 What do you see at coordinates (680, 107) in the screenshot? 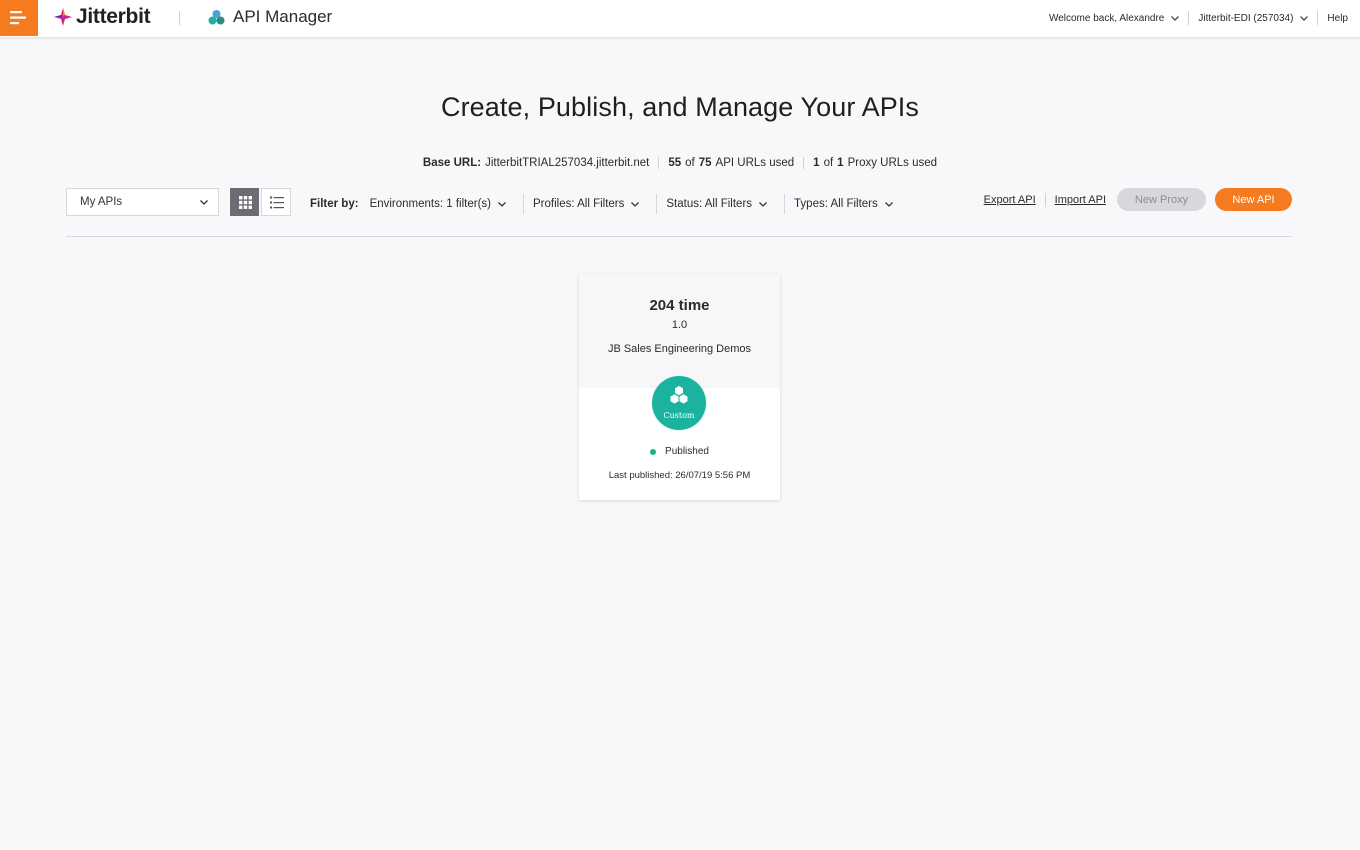
I see `page-title: Create, Publish, and Manage Your APIs` at bounding box center [680, 107].